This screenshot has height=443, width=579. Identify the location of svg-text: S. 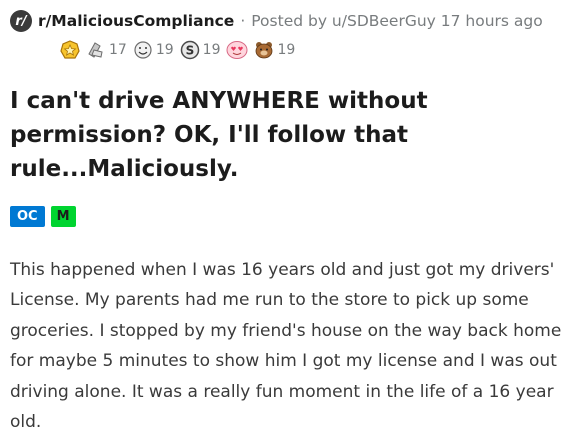
(189, 51).